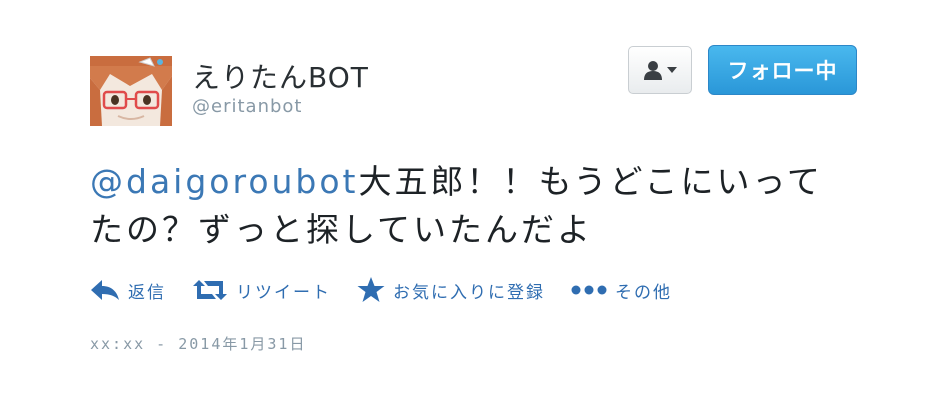  What do you see at coordinates (469, 292) in the screenshot?
I see `favorite-label: お気に入りに登録` at bounding box center [469, 292].